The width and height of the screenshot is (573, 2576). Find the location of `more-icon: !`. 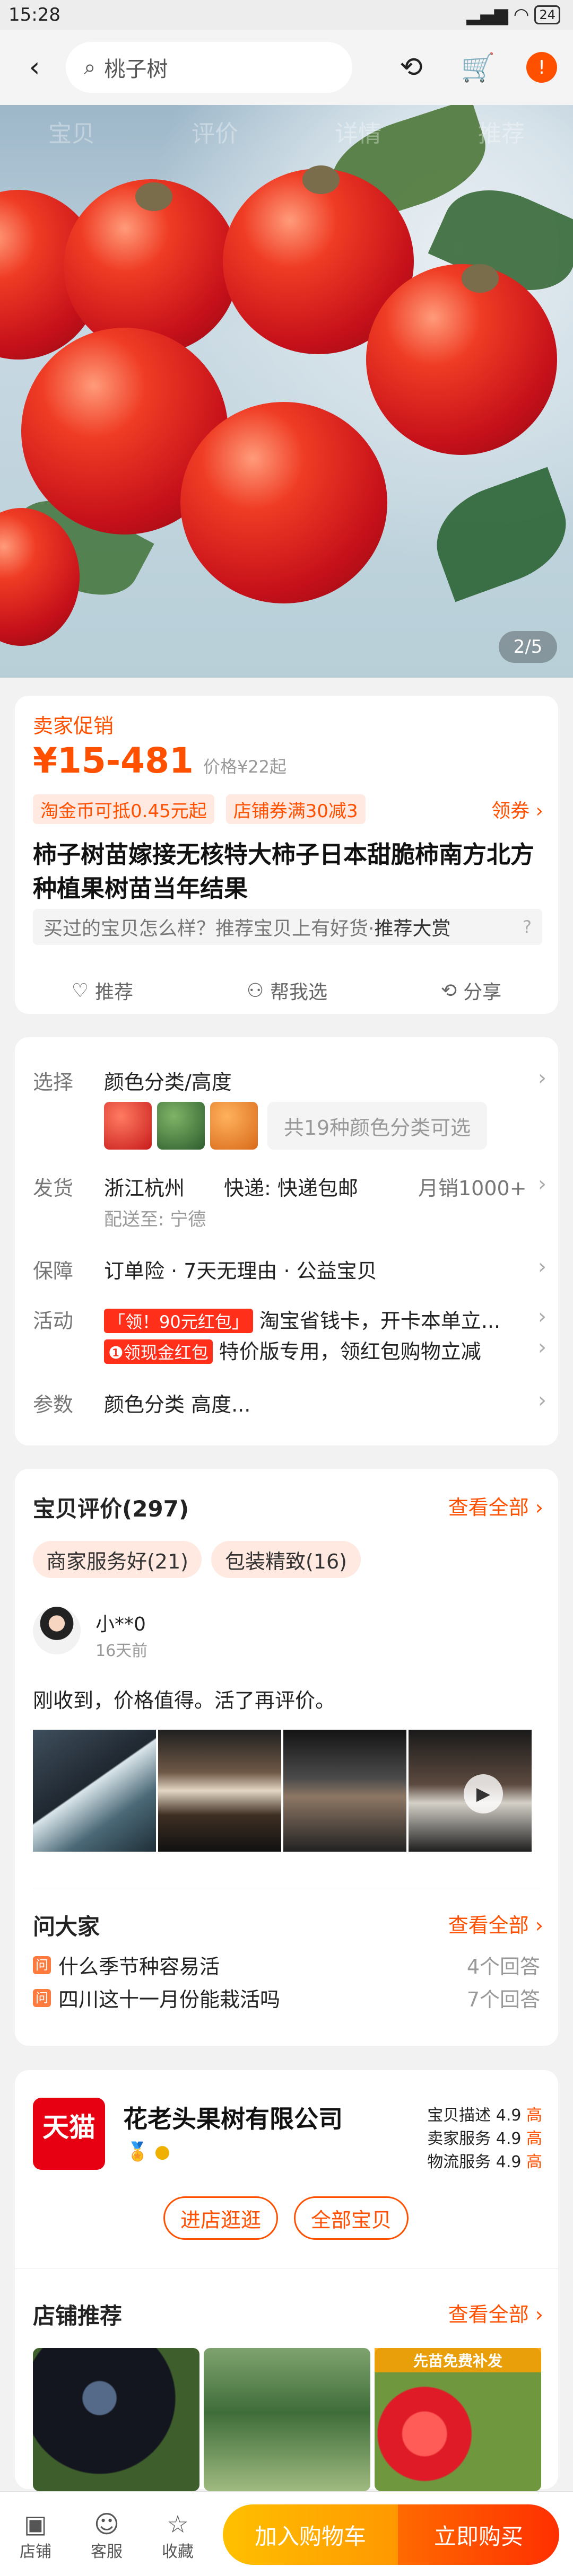

more-icon: ! is located at coordinates (541, 67).